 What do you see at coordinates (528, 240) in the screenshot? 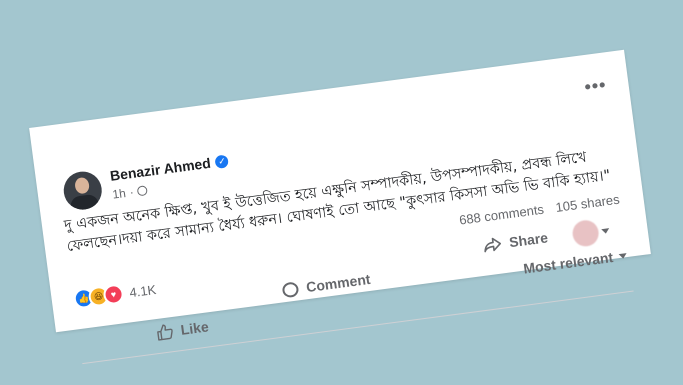
I see `share-label: Share` at bounding box center [528, 240].